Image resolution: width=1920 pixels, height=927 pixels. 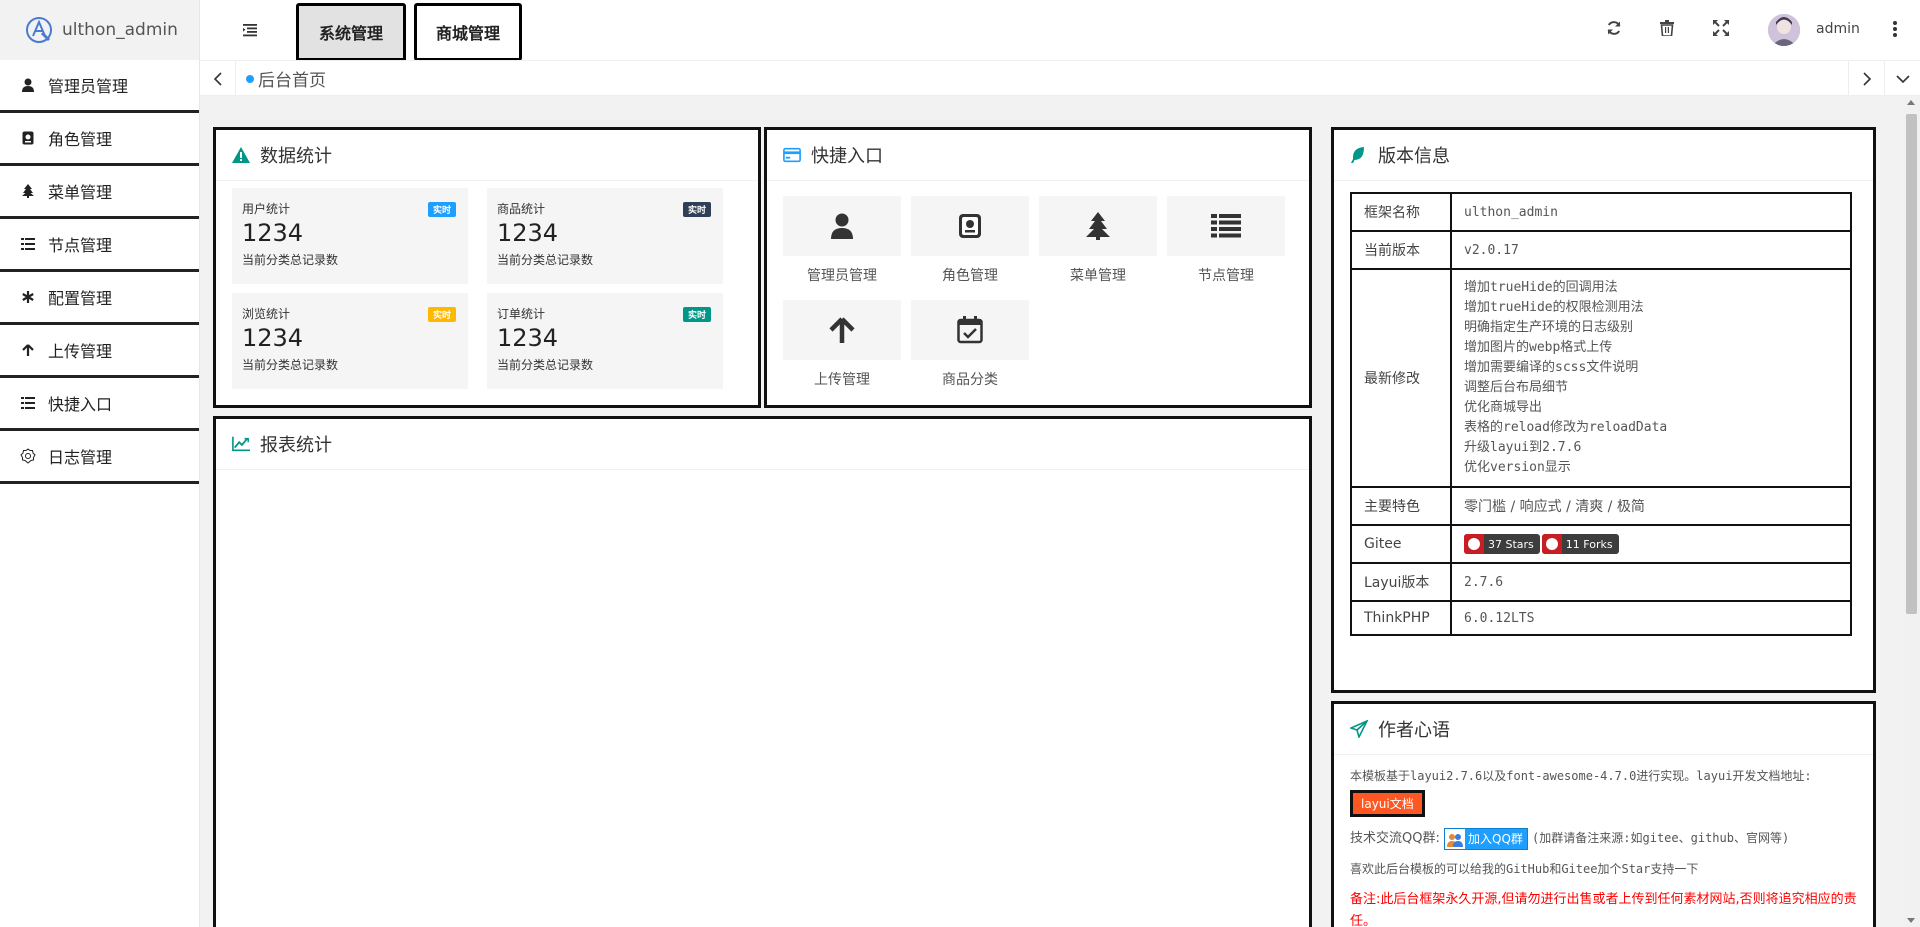 What do you see at coordinates (99, 245) in the screenshot?
I see `sidebar-item-node: 节点管理` at bounding box center [99, 245].